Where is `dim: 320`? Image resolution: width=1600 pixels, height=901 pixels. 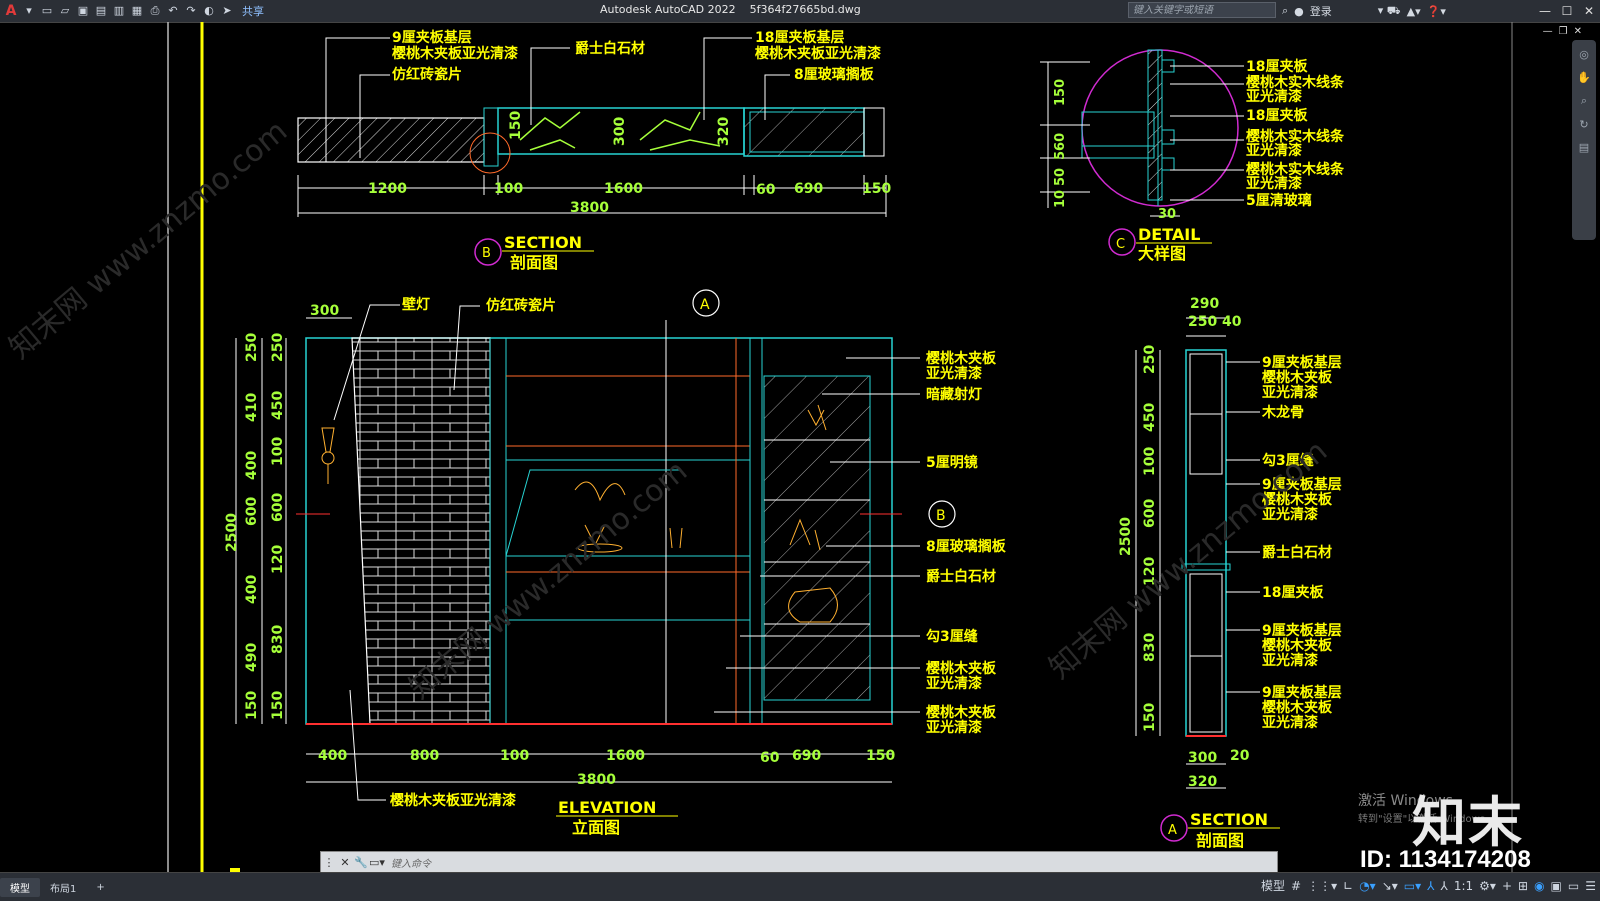
dim: 320 is located at coordinates (724, 131).